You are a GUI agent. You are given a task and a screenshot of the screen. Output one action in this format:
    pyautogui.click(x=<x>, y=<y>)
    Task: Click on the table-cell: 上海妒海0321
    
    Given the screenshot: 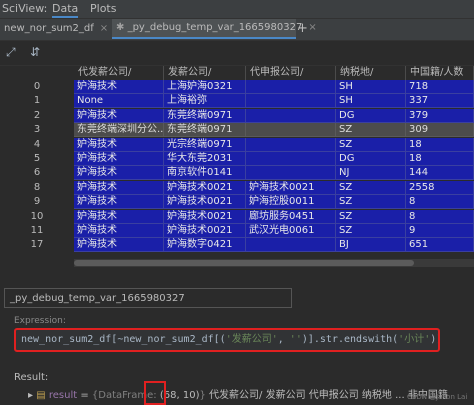 What is the action you would take?
    pyautogui.click(x=205, y=87)
    